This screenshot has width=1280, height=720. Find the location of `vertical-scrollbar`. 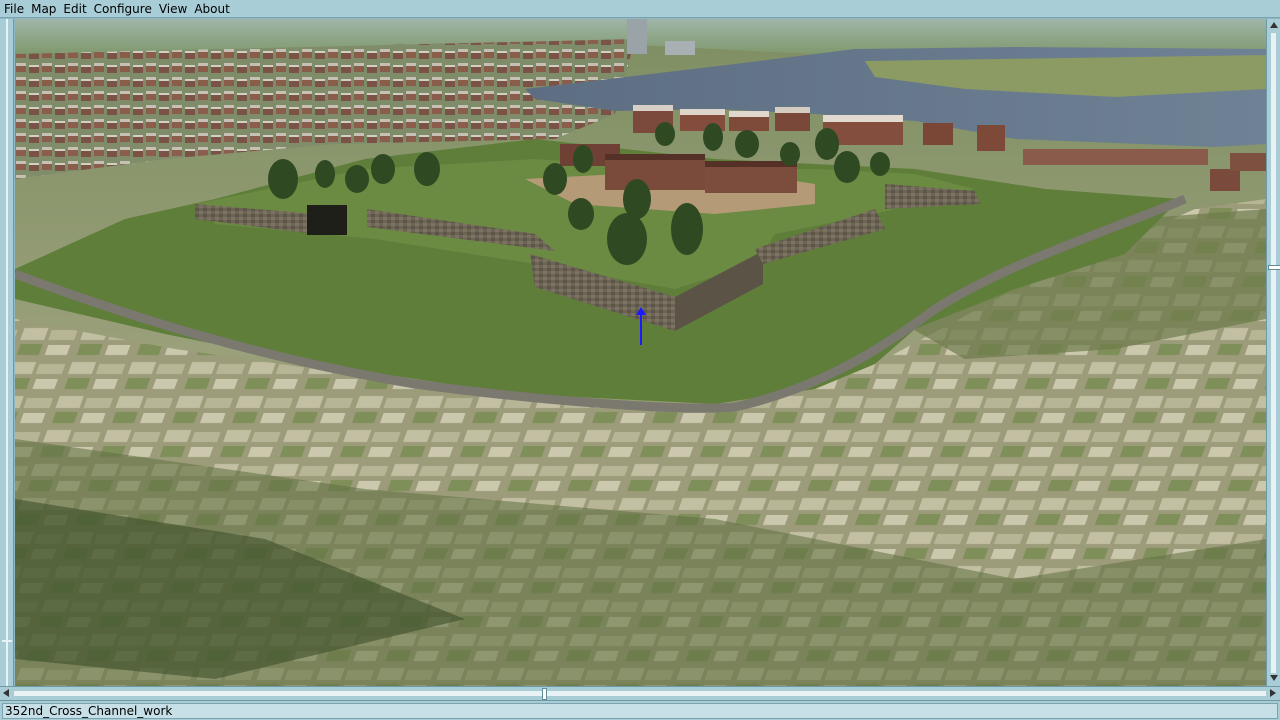

vertical-scrollbar is located at coordinates (1273, 352).